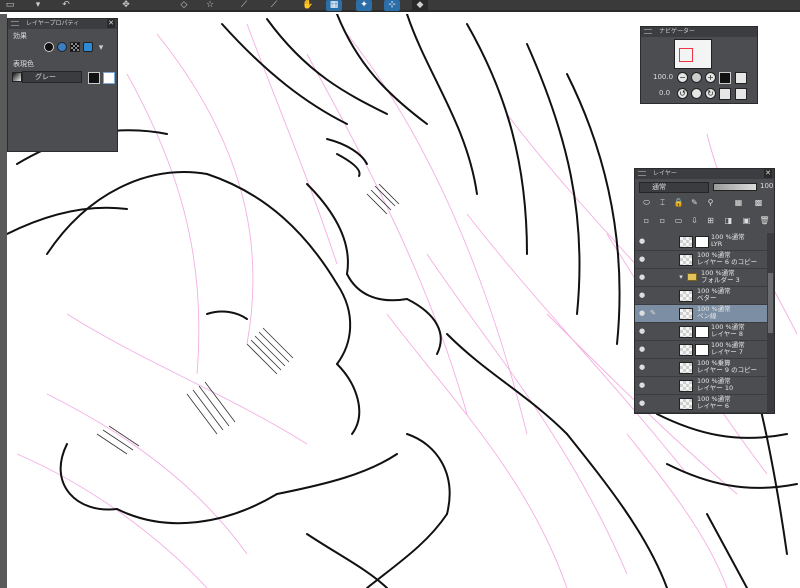 This screenshot has width=800, height=588. I want to click on color-effect-icon, so click(88, 47).